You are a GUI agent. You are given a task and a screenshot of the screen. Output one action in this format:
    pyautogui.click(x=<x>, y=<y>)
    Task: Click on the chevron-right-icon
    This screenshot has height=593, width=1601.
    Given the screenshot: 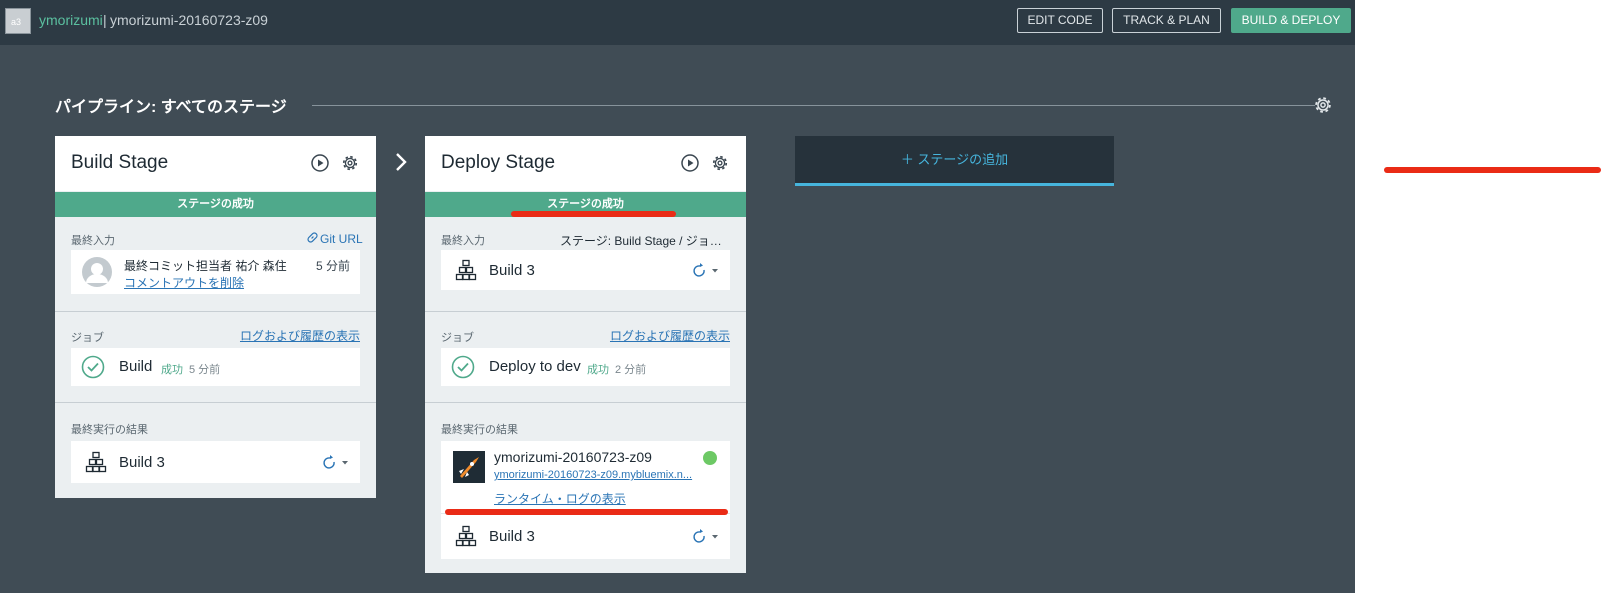 What is the action you would take?
    pyautogui.click(x=401, y=162)
    